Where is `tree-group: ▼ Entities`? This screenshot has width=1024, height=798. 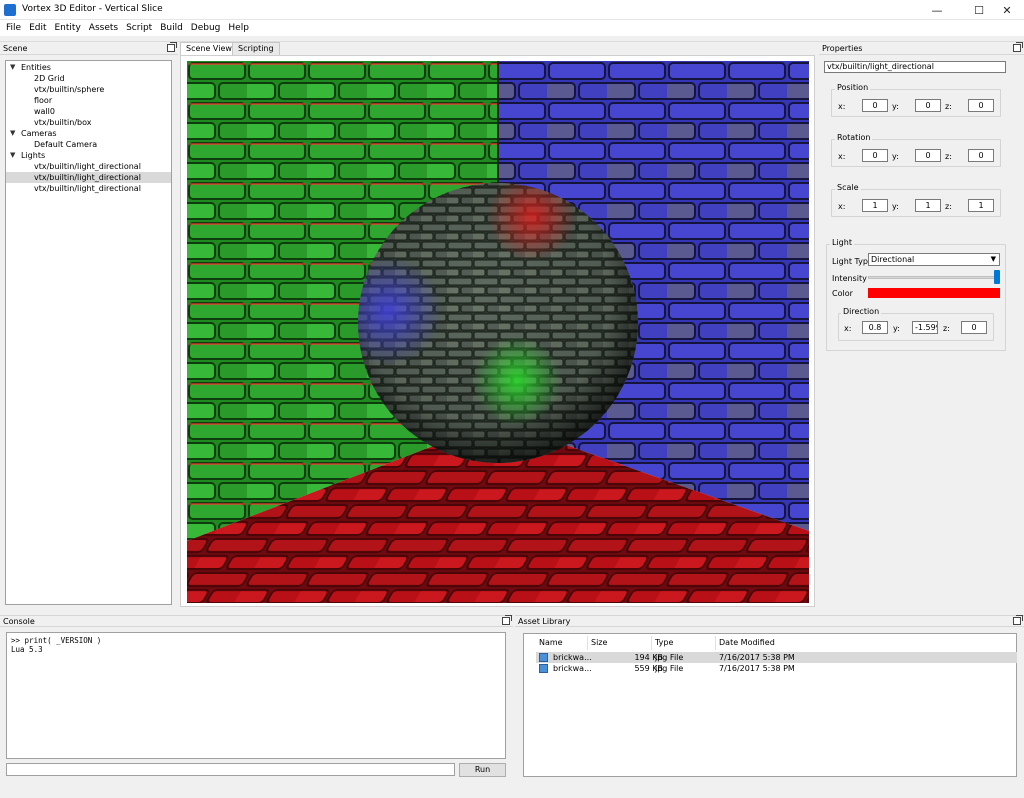
tree-group: ▼ Entities is located at coordinates (88, 67).